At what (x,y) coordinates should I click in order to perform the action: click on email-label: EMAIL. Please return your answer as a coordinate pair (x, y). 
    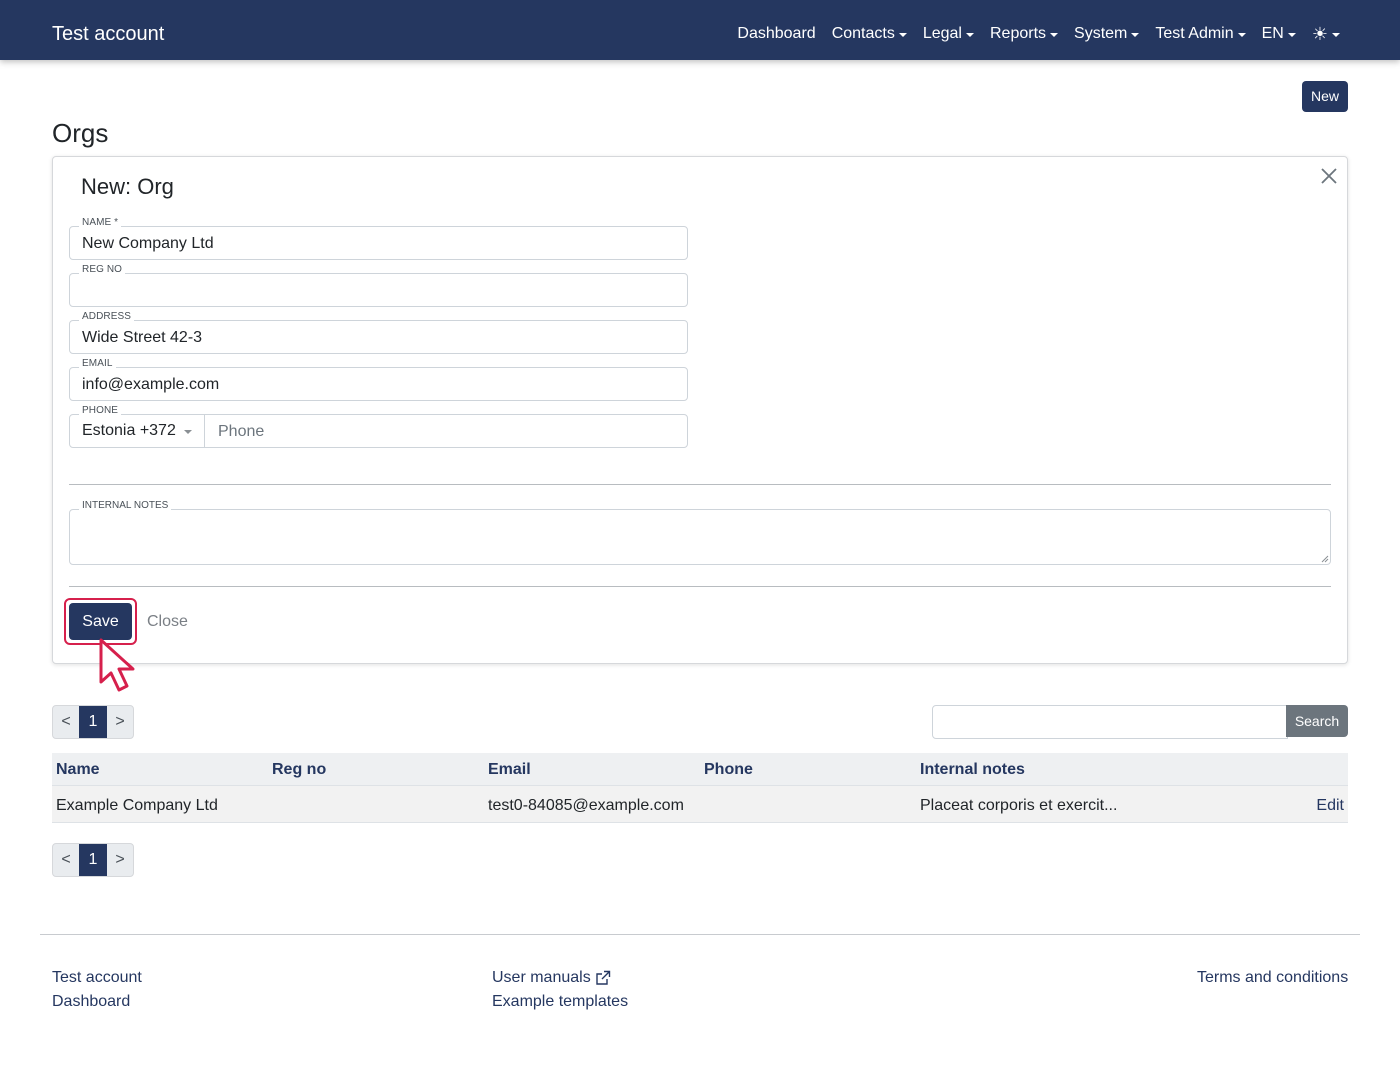
    Looking at the image, I should click on (97, 364).